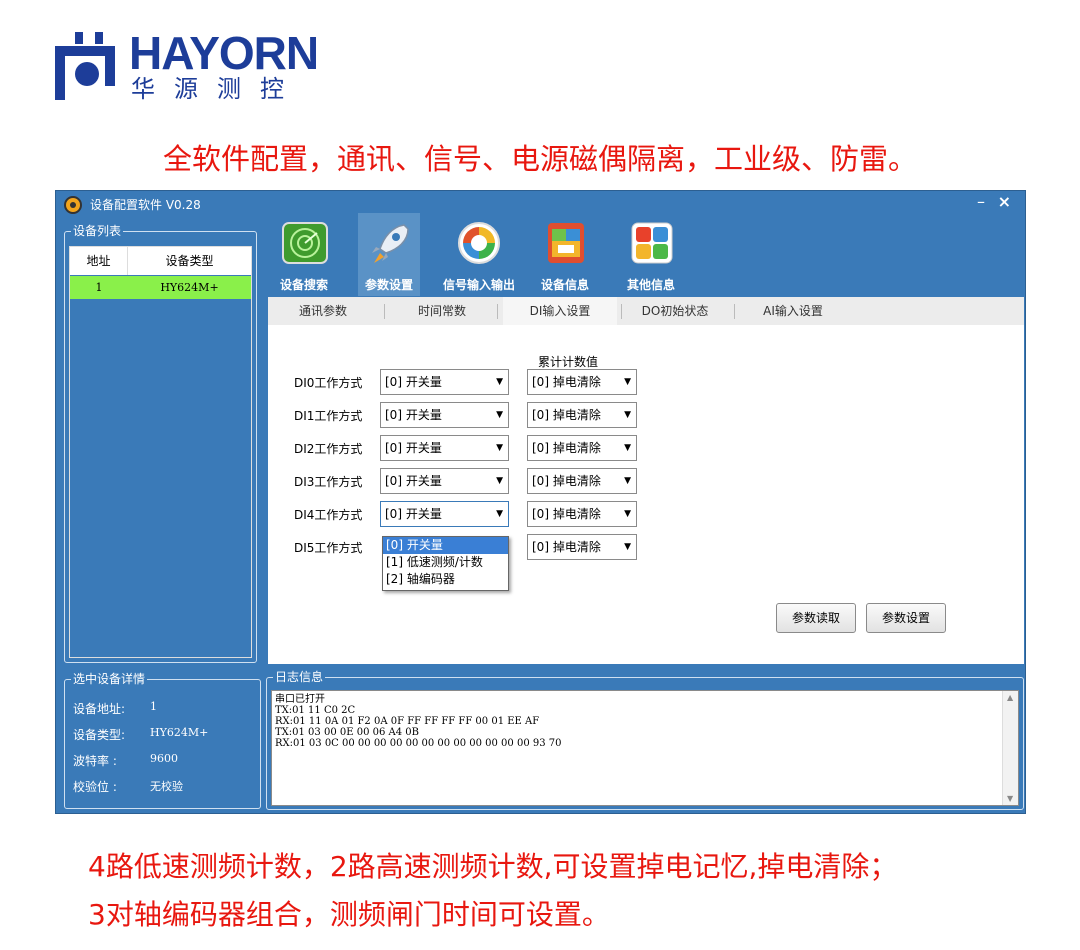 The image size is (1080, 950). Describe the element at coordinates (305, 243) in the screenshot. I see `radar-icon` at that location.